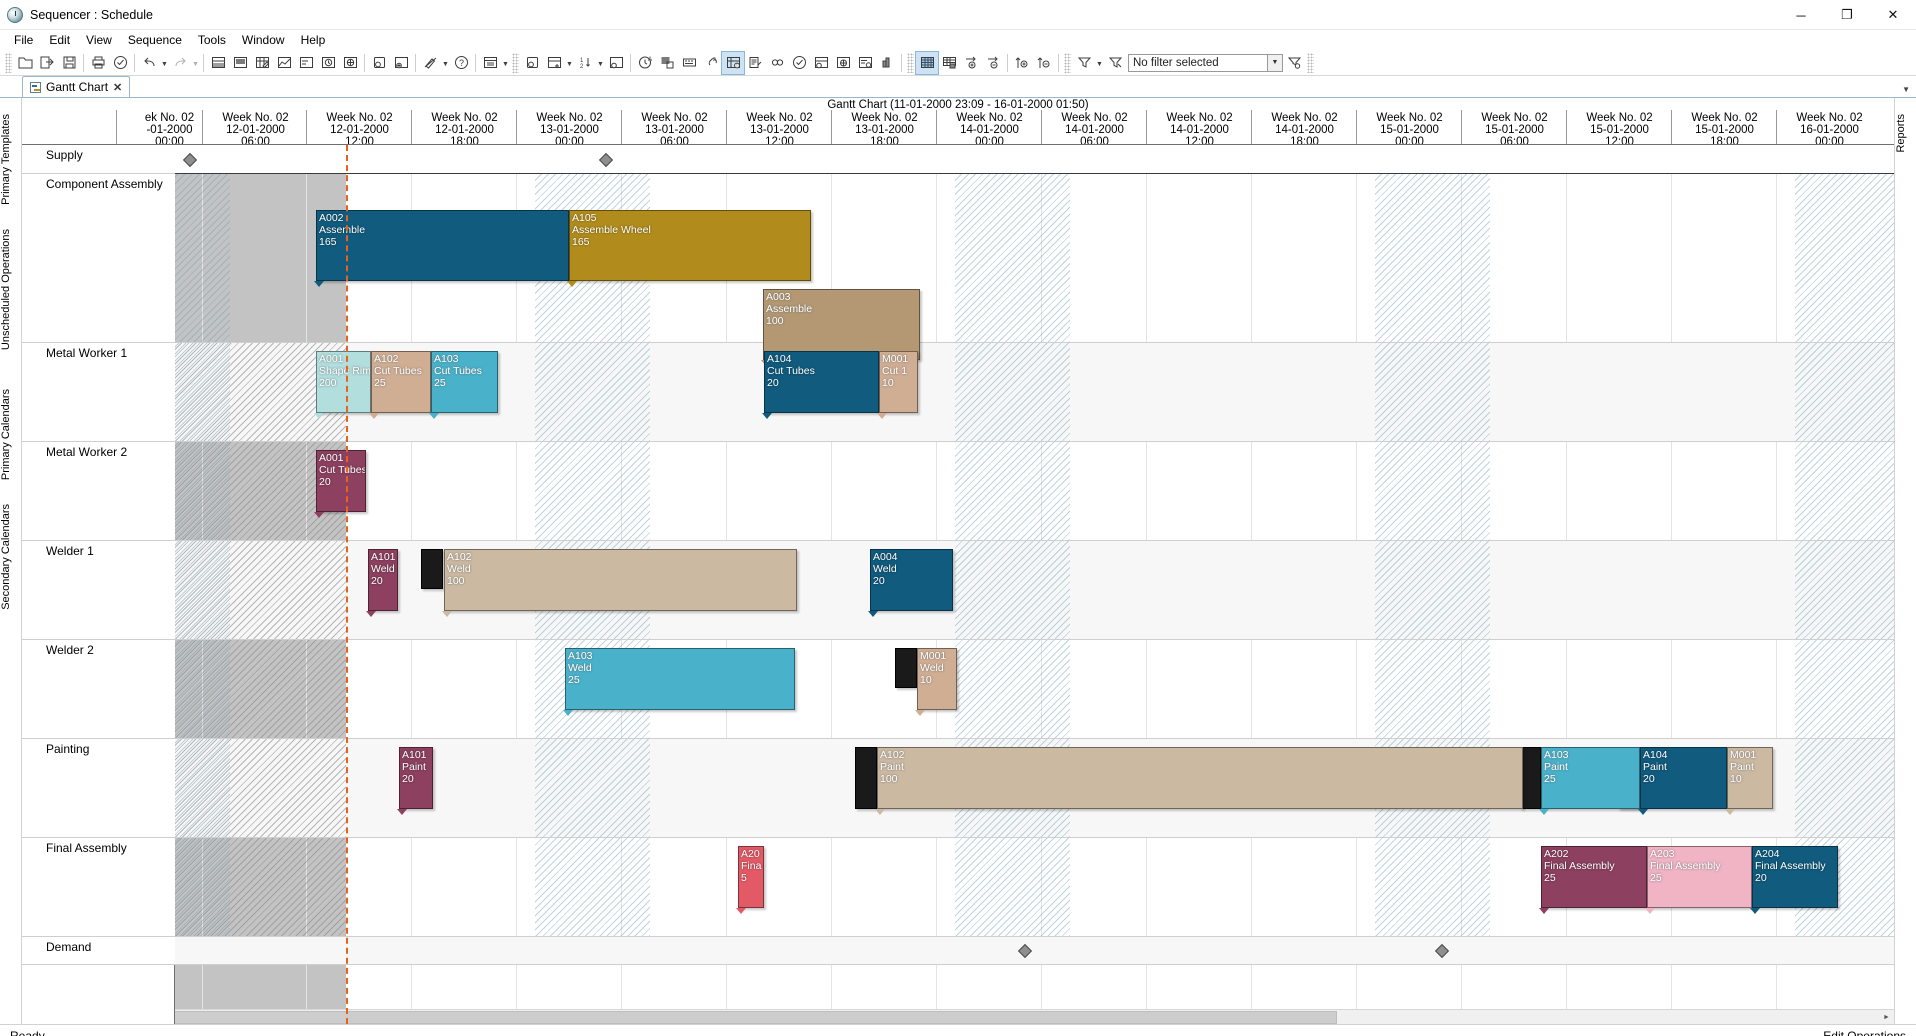 This screenshot has width=1916, height=1036. Describe the element at coordinates (11, 159) in the screenshot. I see `sidebar-item-primary-templates: Primary Templates` at that location.